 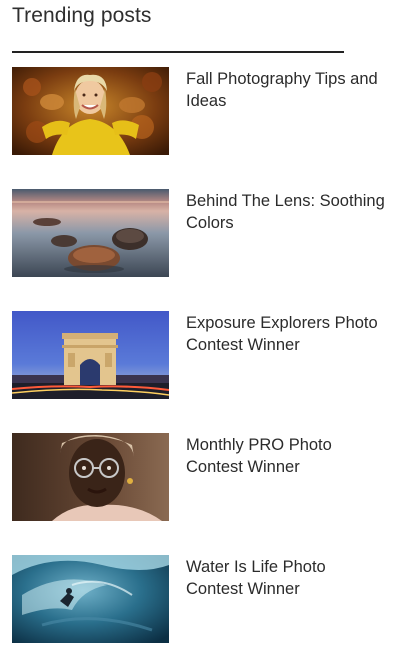 I want to click on title-divider, so click(x=178, y=52).